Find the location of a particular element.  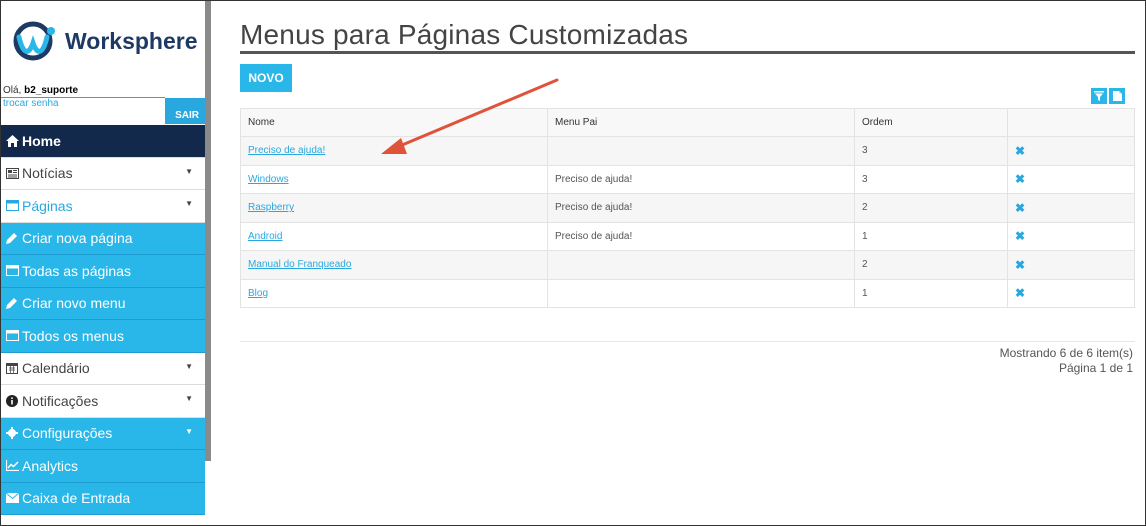

menu-name-link: Manual do Franqueado is located at coordinates (299, 264).